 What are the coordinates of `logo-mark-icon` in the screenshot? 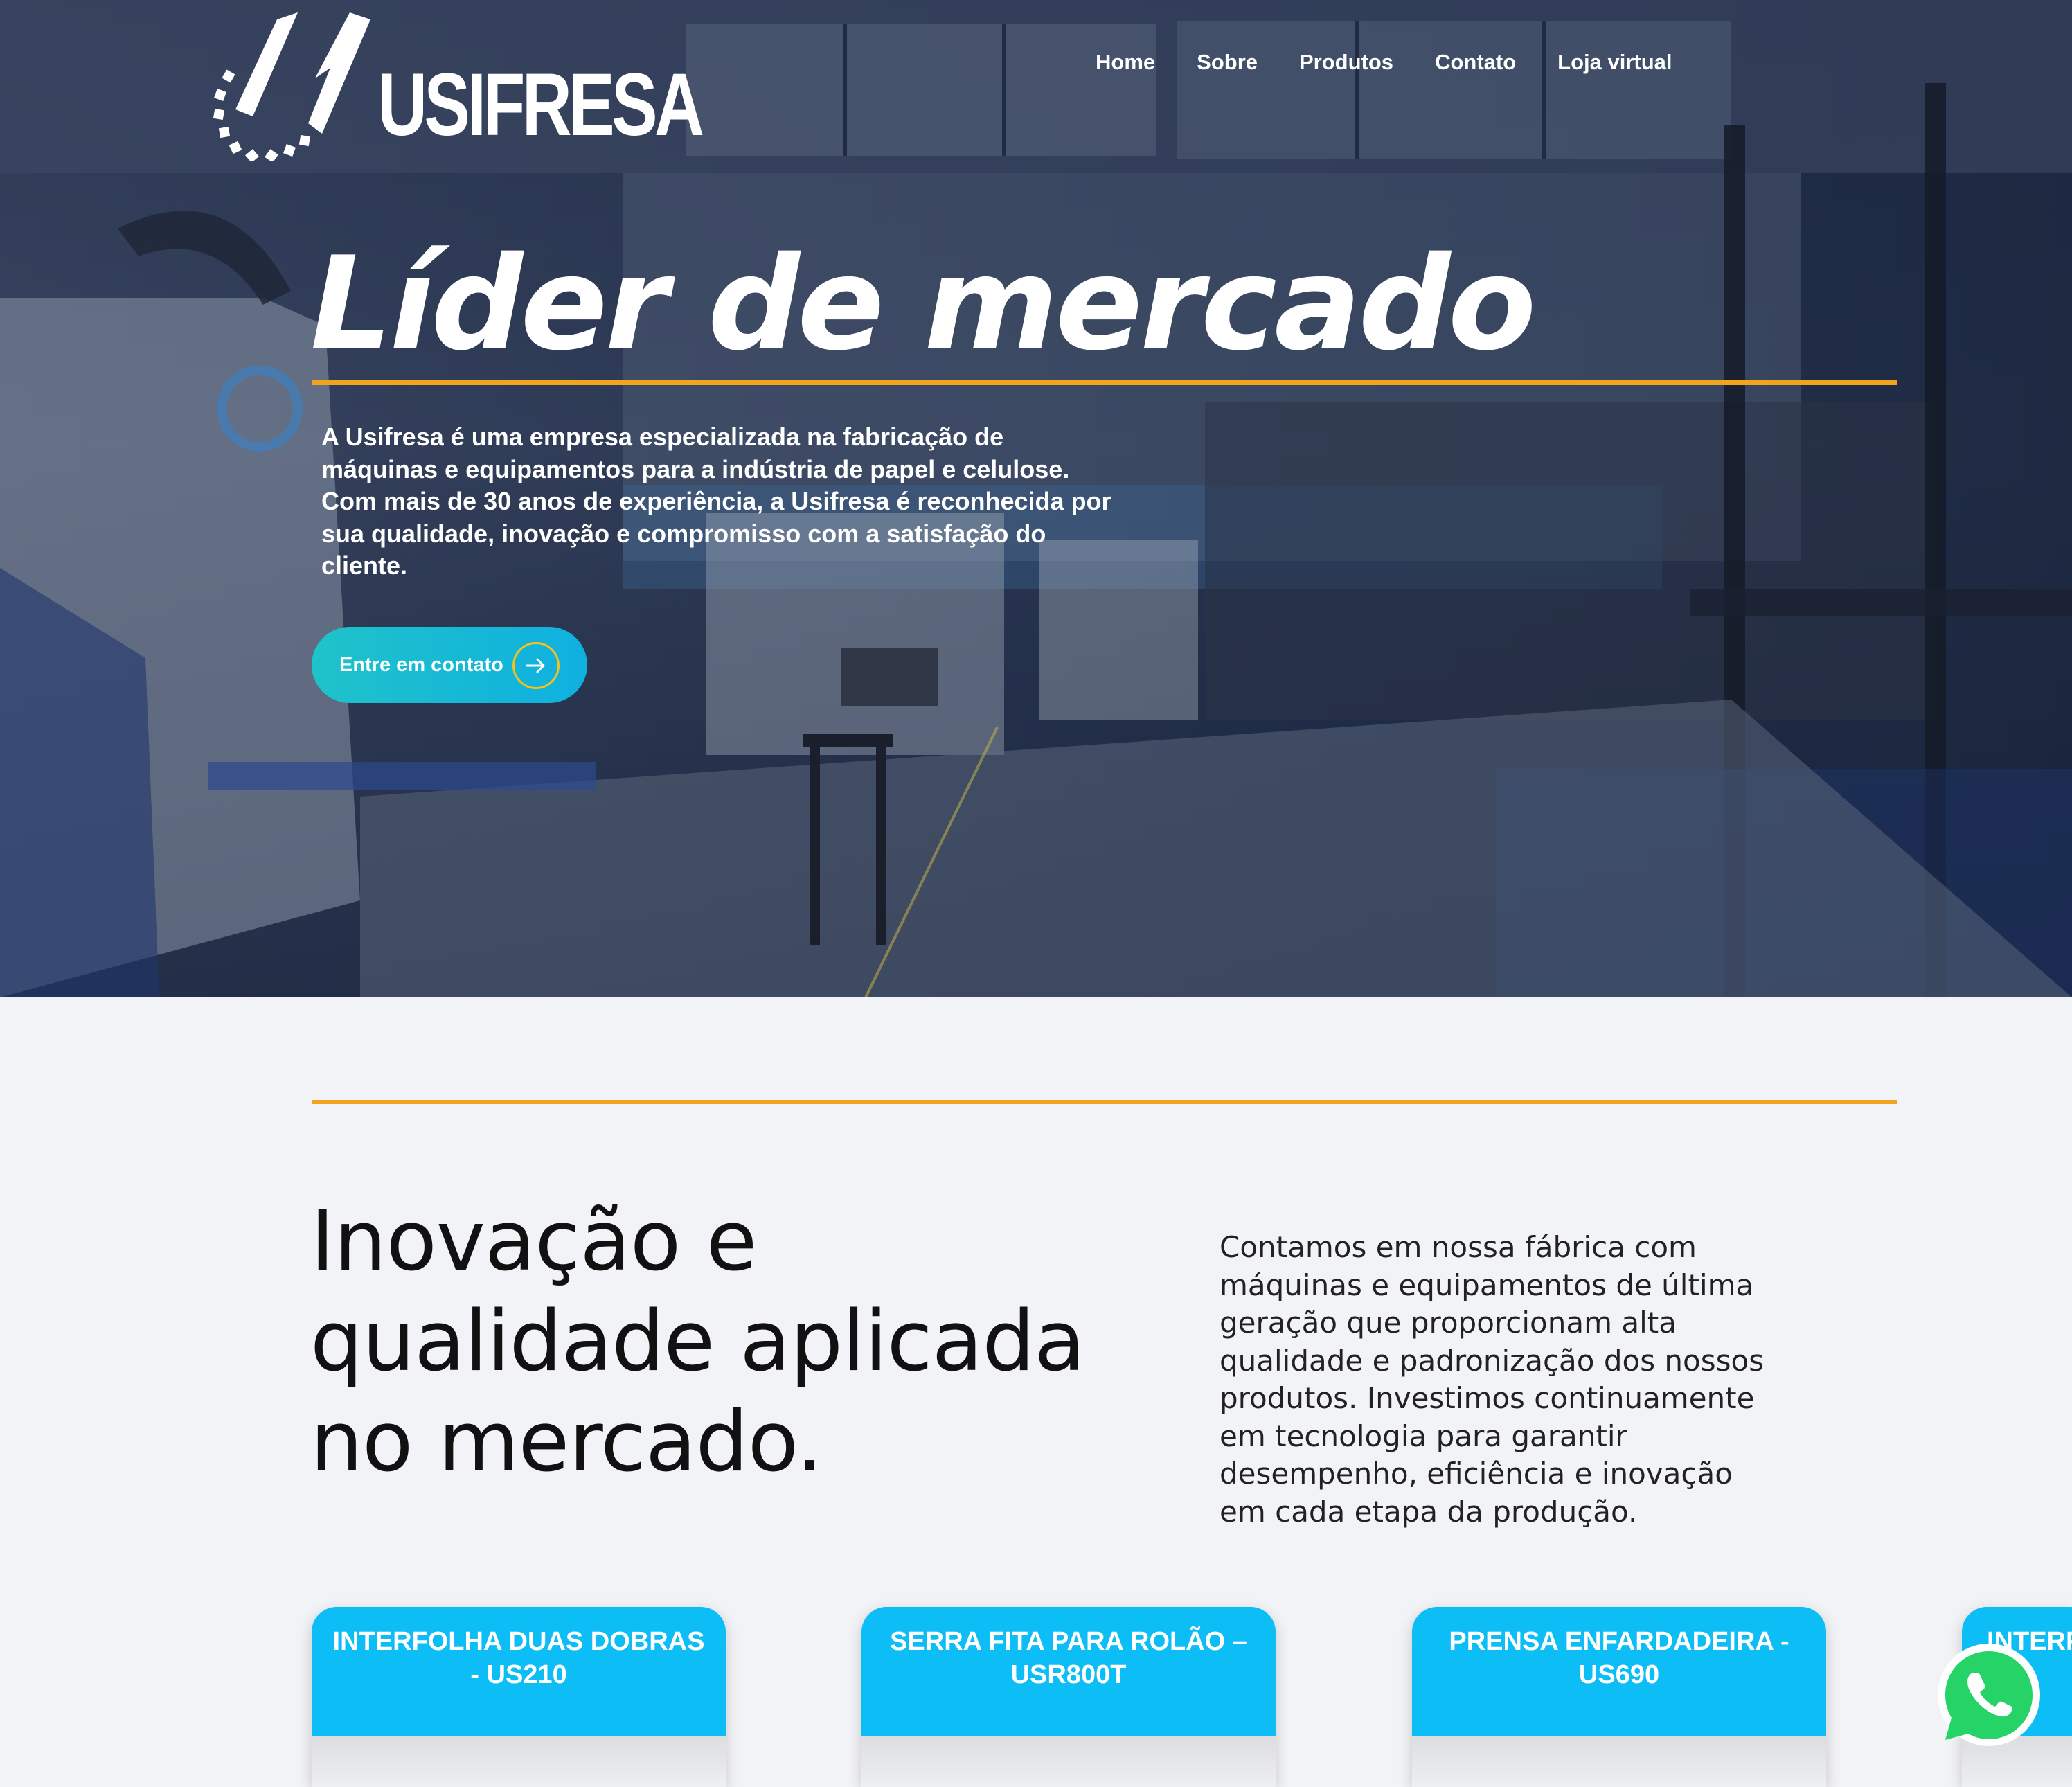 It's located at (291, 87).